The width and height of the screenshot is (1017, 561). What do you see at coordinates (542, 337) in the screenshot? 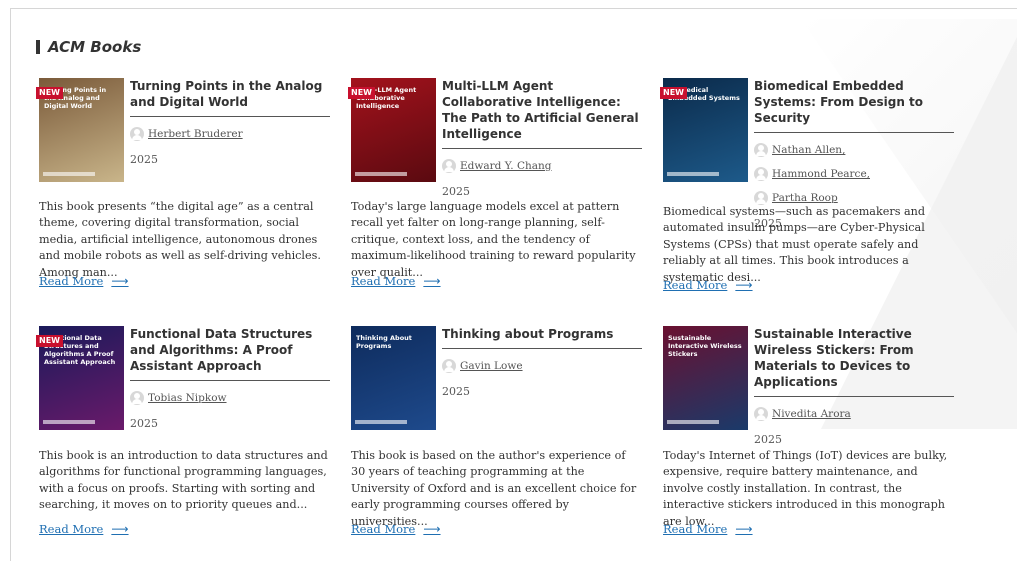
I see `book-title: Thinking about Programs` at bounding box center [542, 337].